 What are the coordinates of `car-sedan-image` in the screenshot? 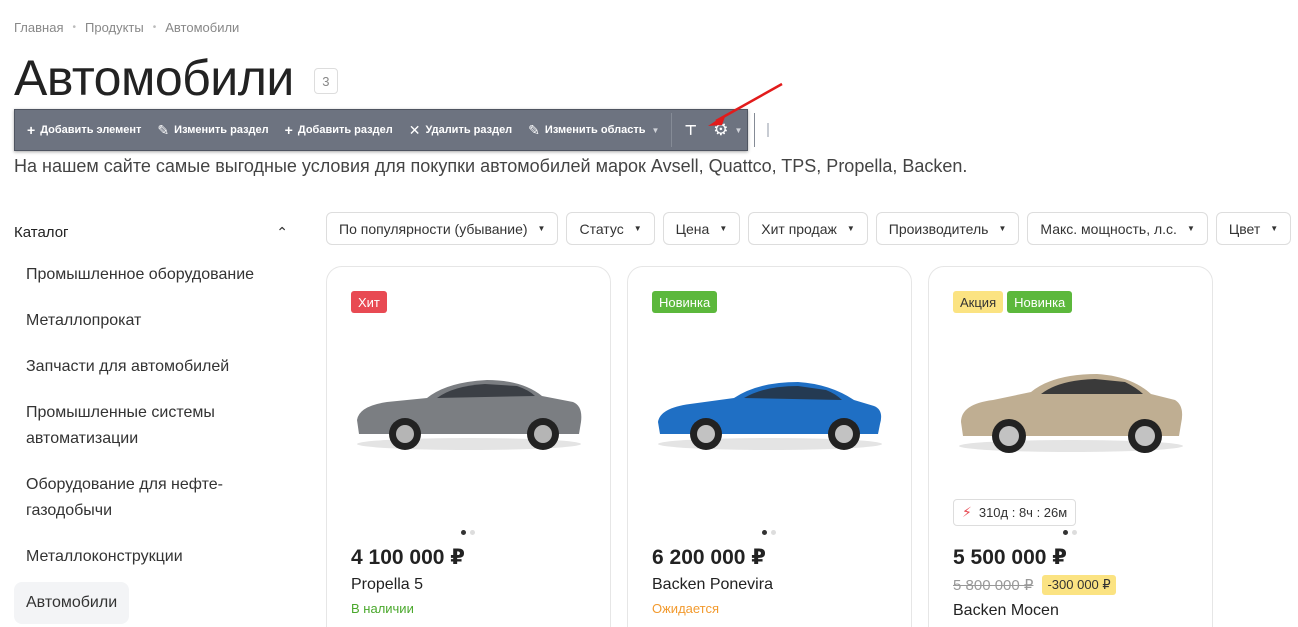 It's located at (469, 412).